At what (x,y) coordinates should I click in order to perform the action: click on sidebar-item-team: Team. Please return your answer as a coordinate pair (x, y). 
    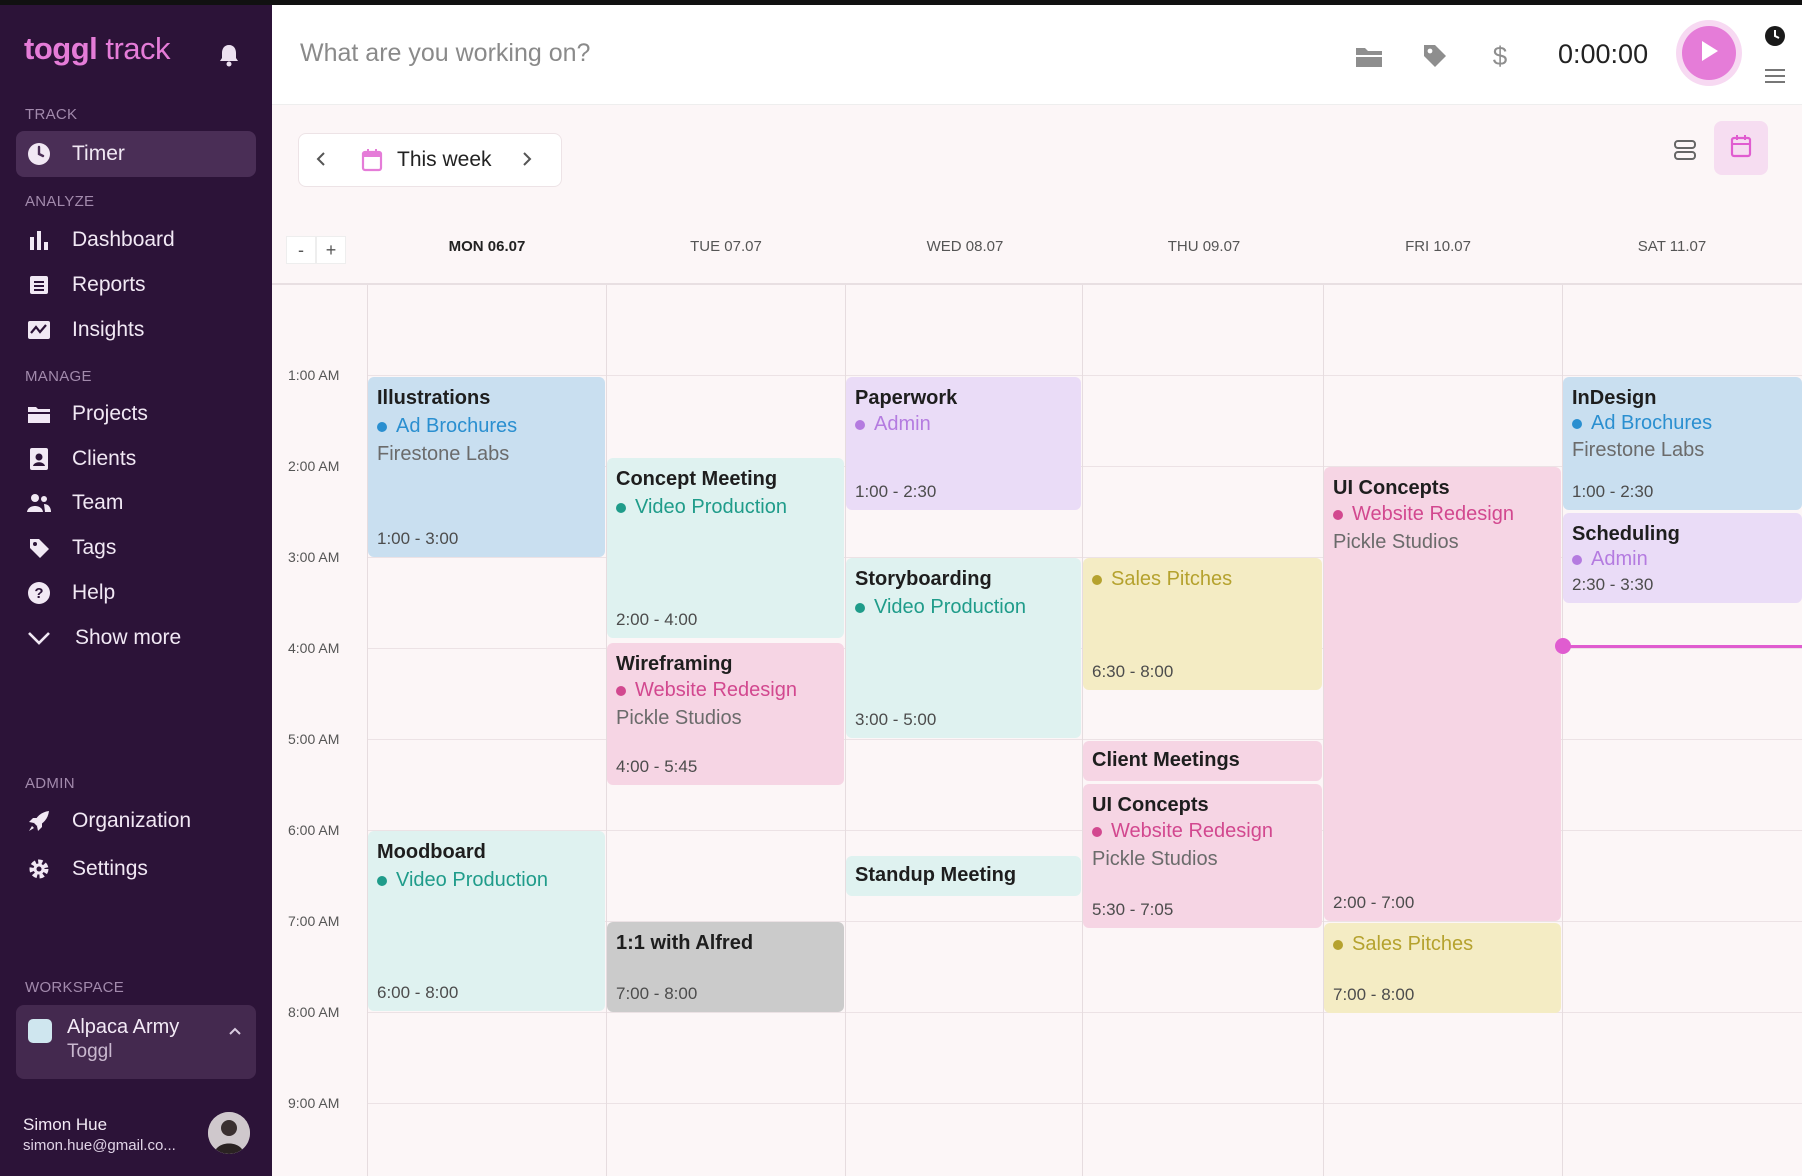
    Looking at the image, I should click on (136, 503).